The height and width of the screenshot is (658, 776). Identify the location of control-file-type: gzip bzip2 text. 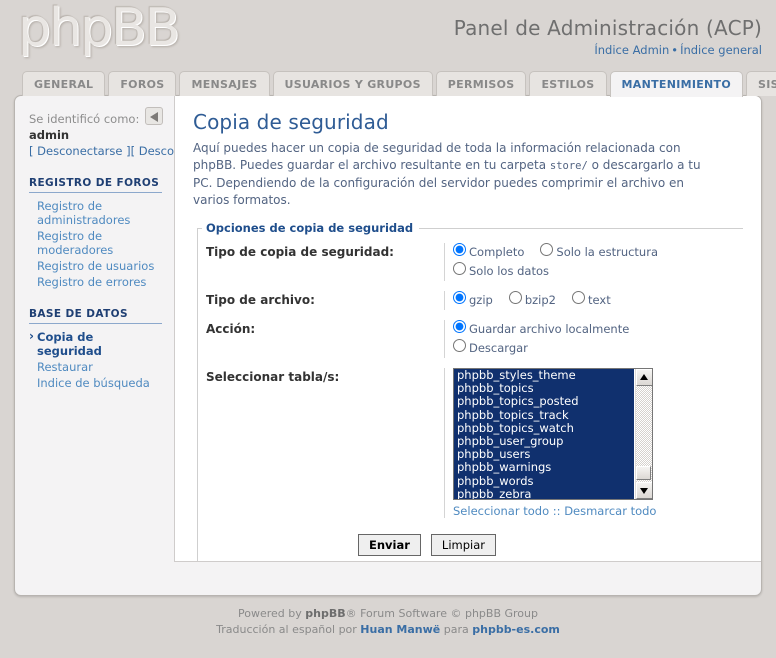
(593, 300).